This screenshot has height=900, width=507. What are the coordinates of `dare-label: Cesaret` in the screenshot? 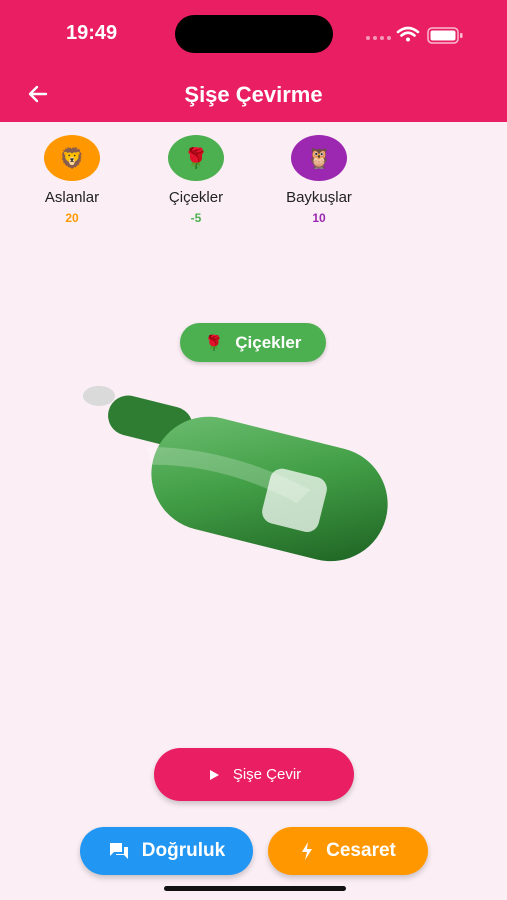 It's located at (361, 850).